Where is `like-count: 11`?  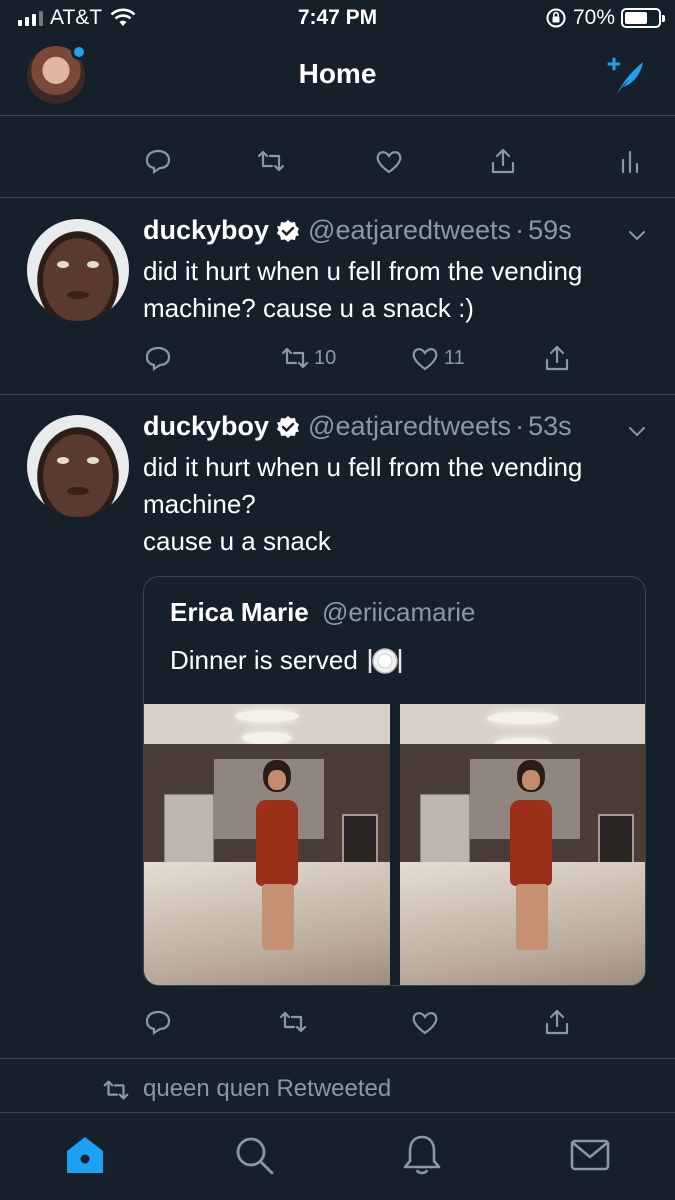
like-count: 11 is located at coordinates (454, 357).